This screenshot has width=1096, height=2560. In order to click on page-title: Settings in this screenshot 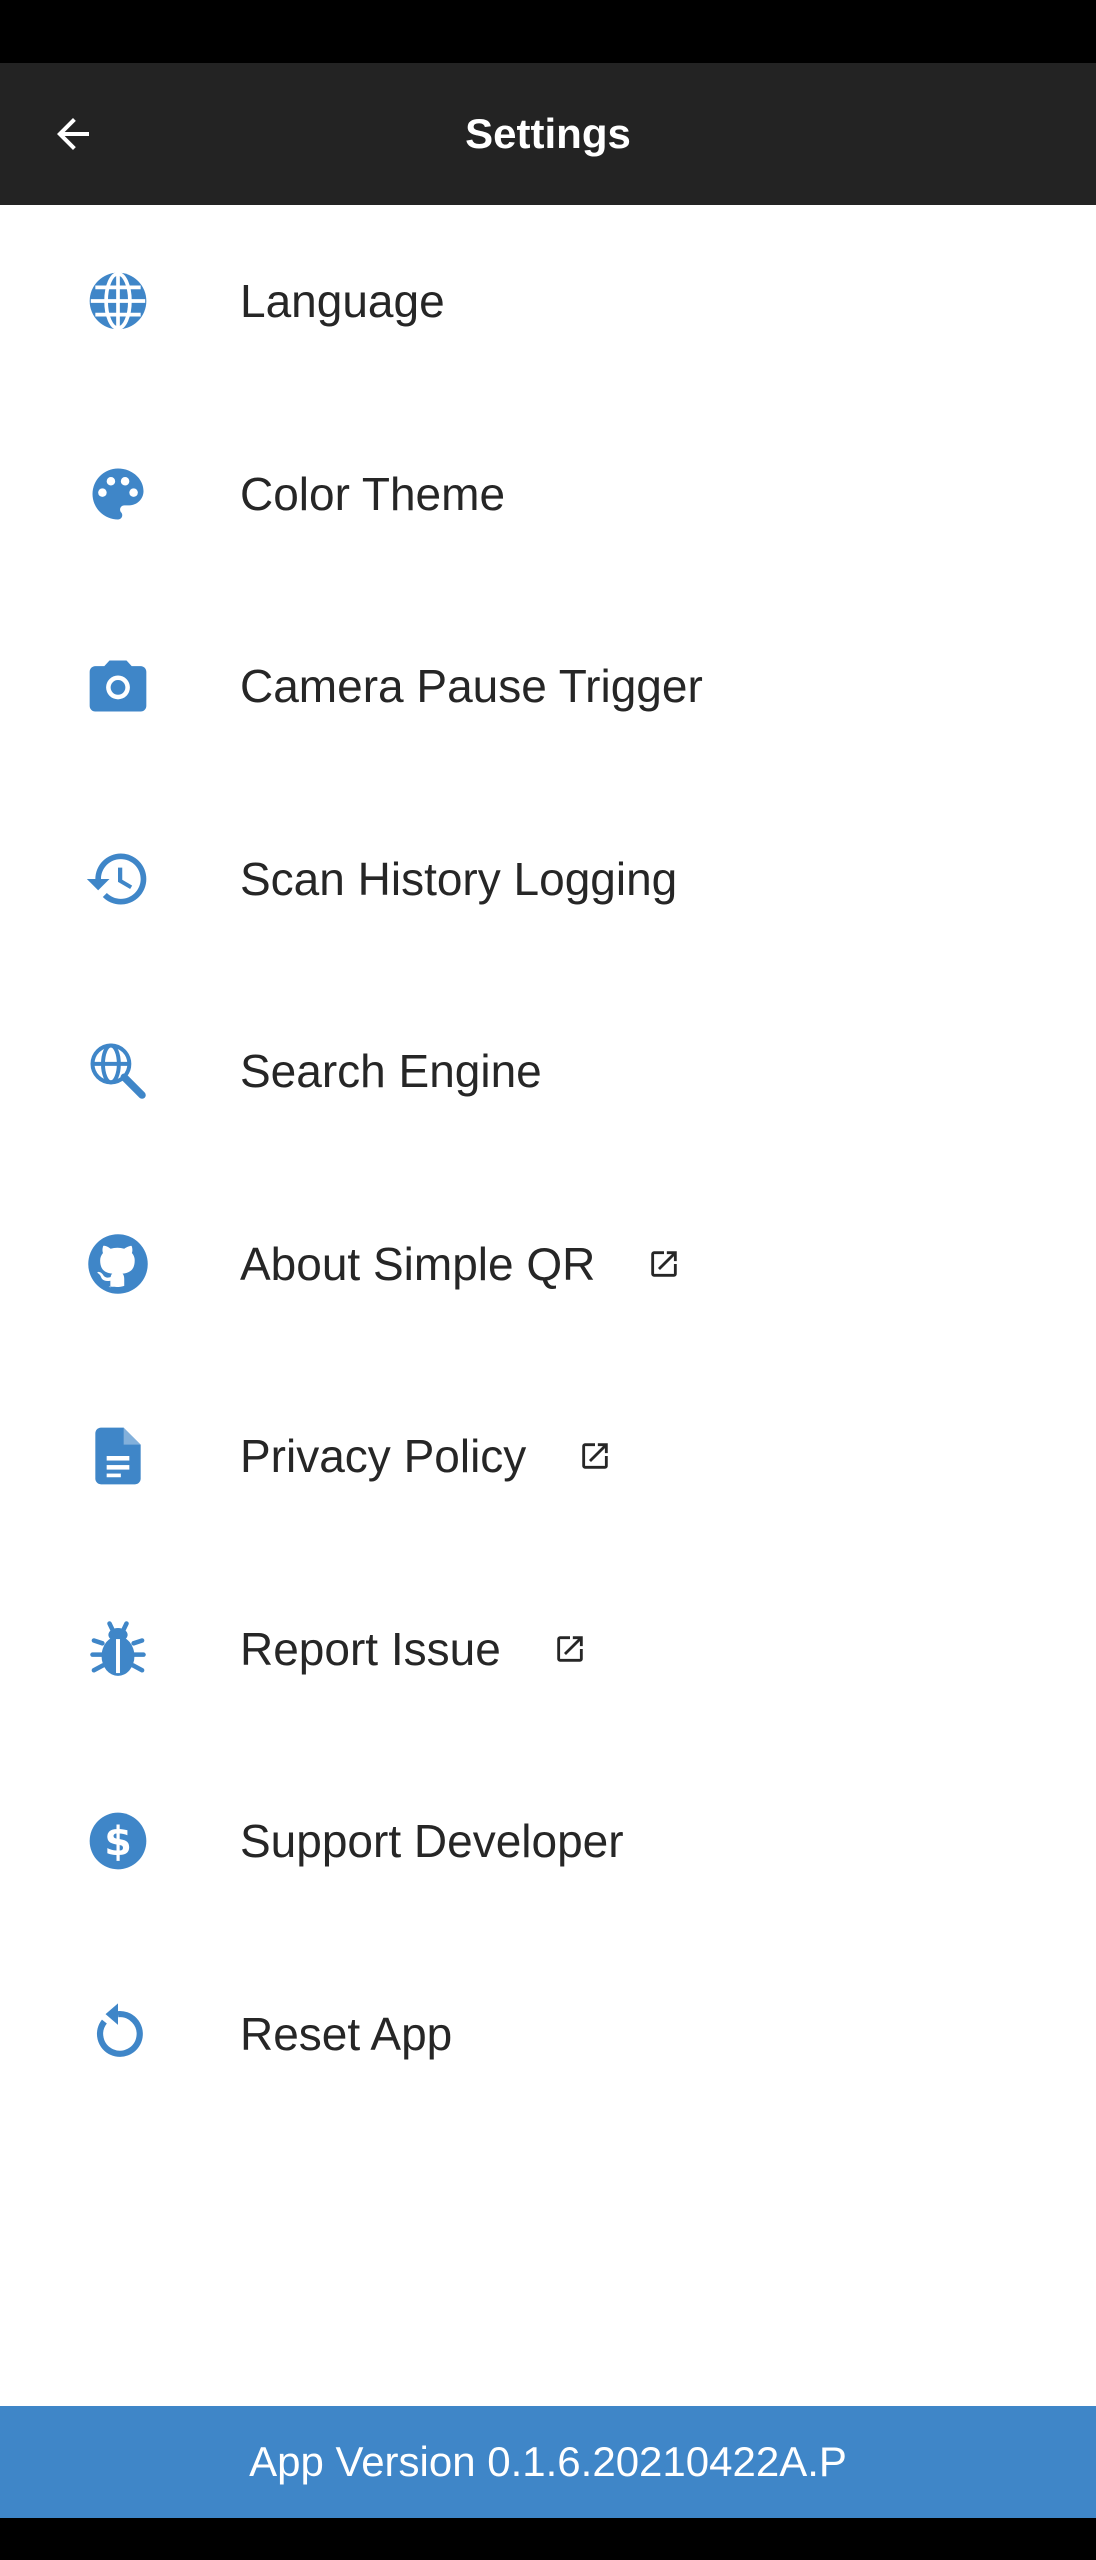, I will do `click(548, 133)`.